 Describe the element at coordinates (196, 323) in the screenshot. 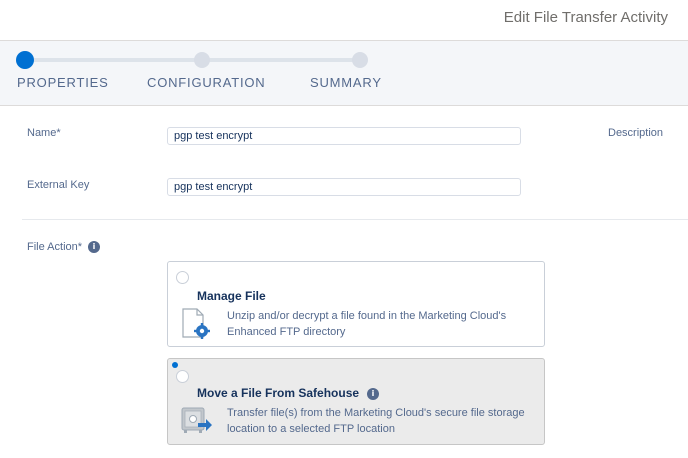

I see `file-gear-icon` at that location.